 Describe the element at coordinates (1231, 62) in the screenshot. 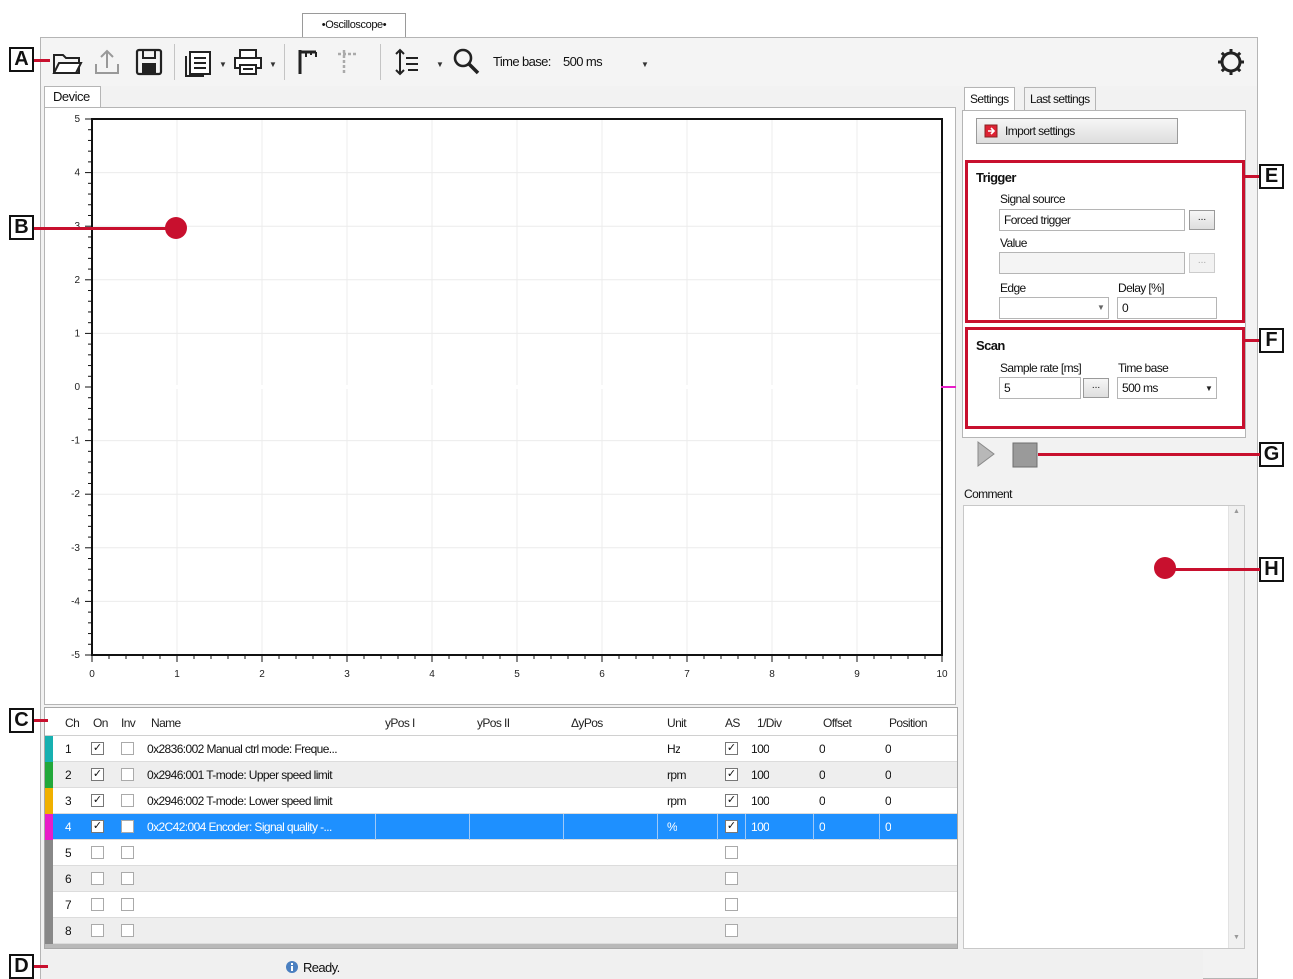

I see `gear-icon` at that location.